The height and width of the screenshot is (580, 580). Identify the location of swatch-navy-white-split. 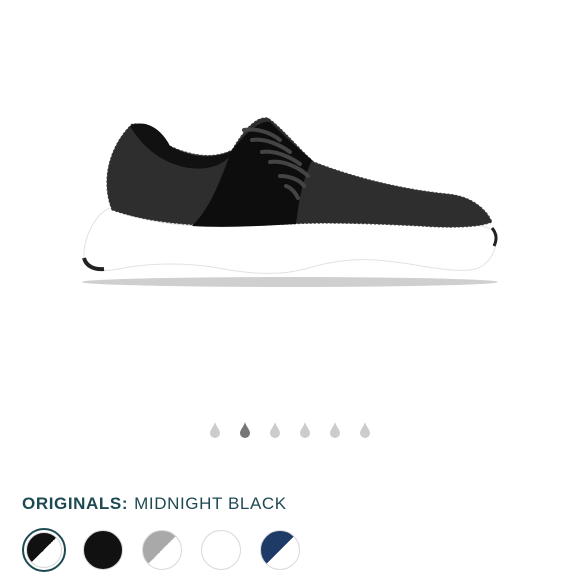
(280, 550).